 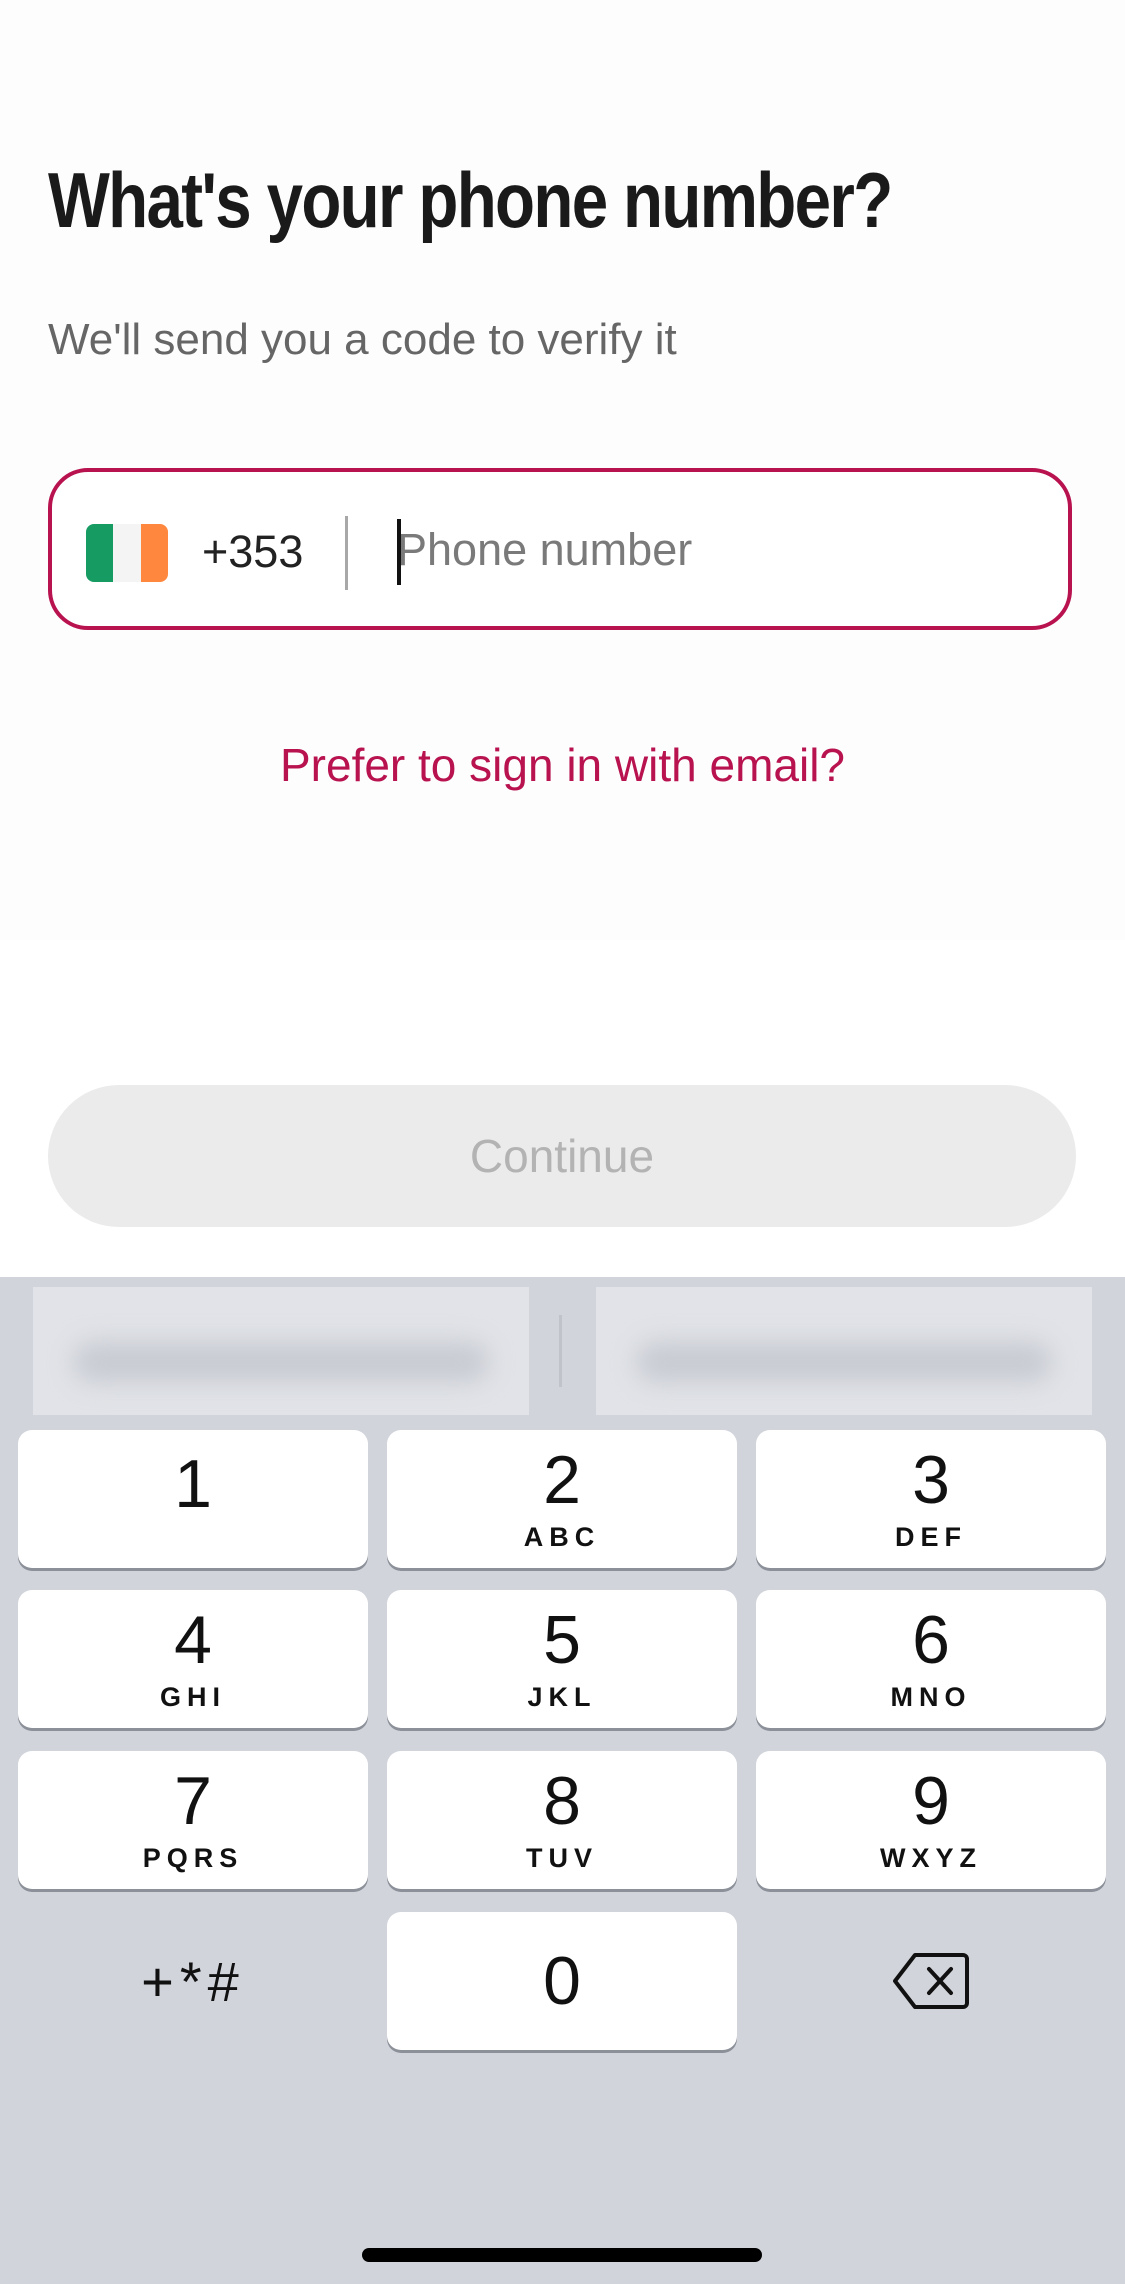 I want to click on key-5: 5 JKL, so click(x=562, y=1659).